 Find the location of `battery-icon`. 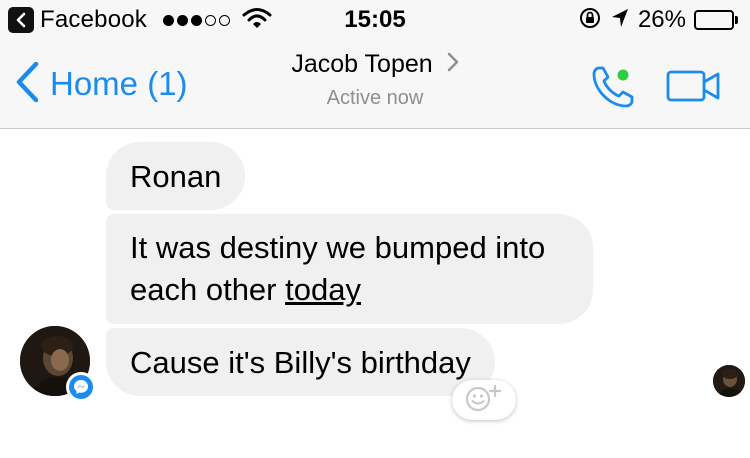

battery-icon is located at coordinates (716, 20).